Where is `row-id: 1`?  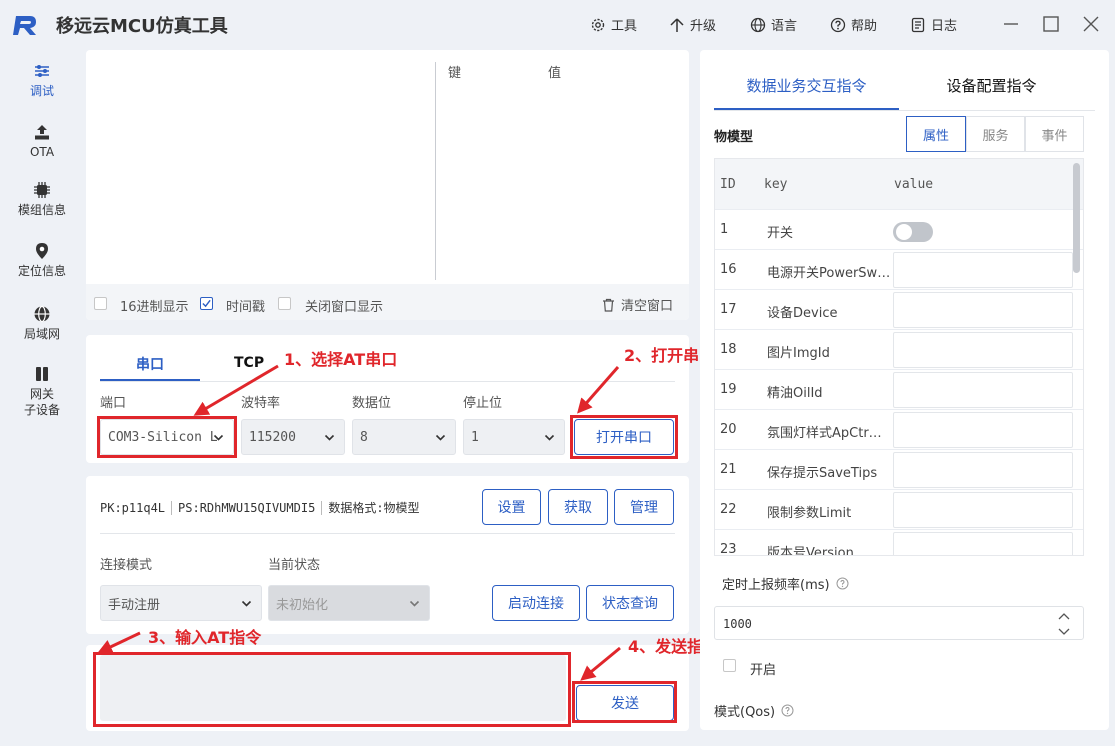
row-id: 1 is located at coordinates (724, 229).